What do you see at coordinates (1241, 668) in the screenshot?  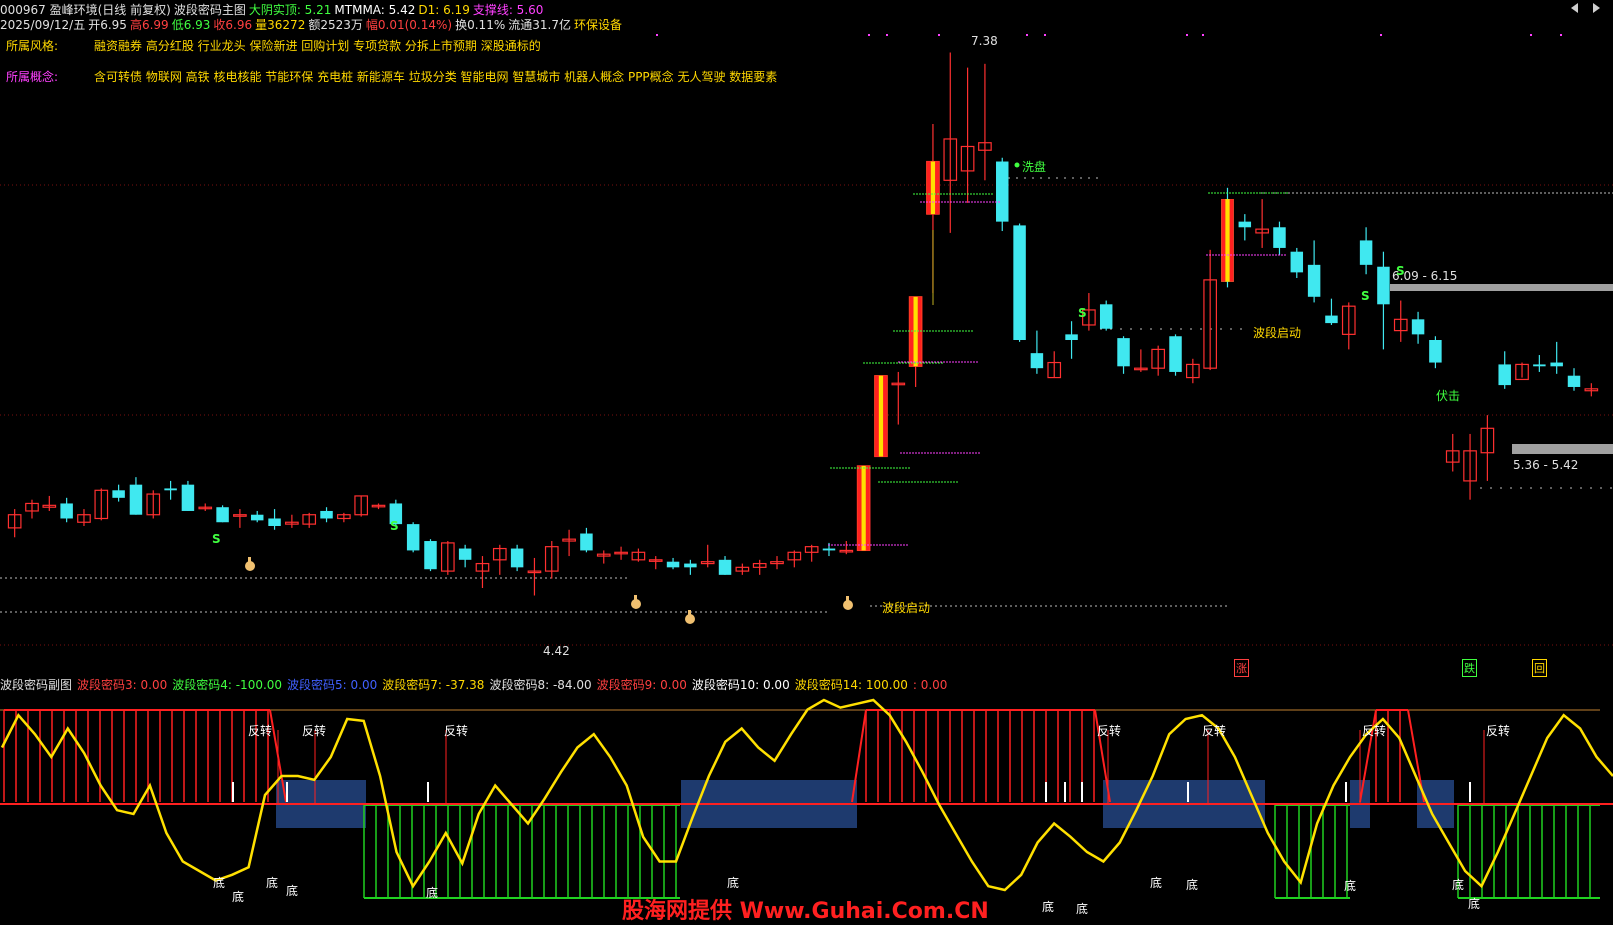 I see `rise-marker: 涨` at bounding box center [1241, 668].